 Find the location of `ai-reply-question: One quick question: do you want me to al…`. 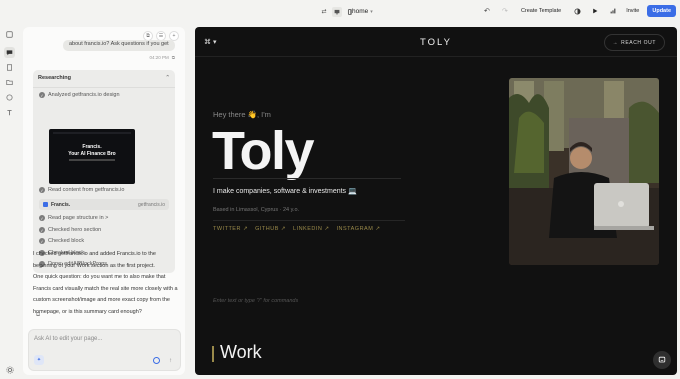

ai-reply-question: One quick question: do you want me to al… is located at coordinates (105, 294).